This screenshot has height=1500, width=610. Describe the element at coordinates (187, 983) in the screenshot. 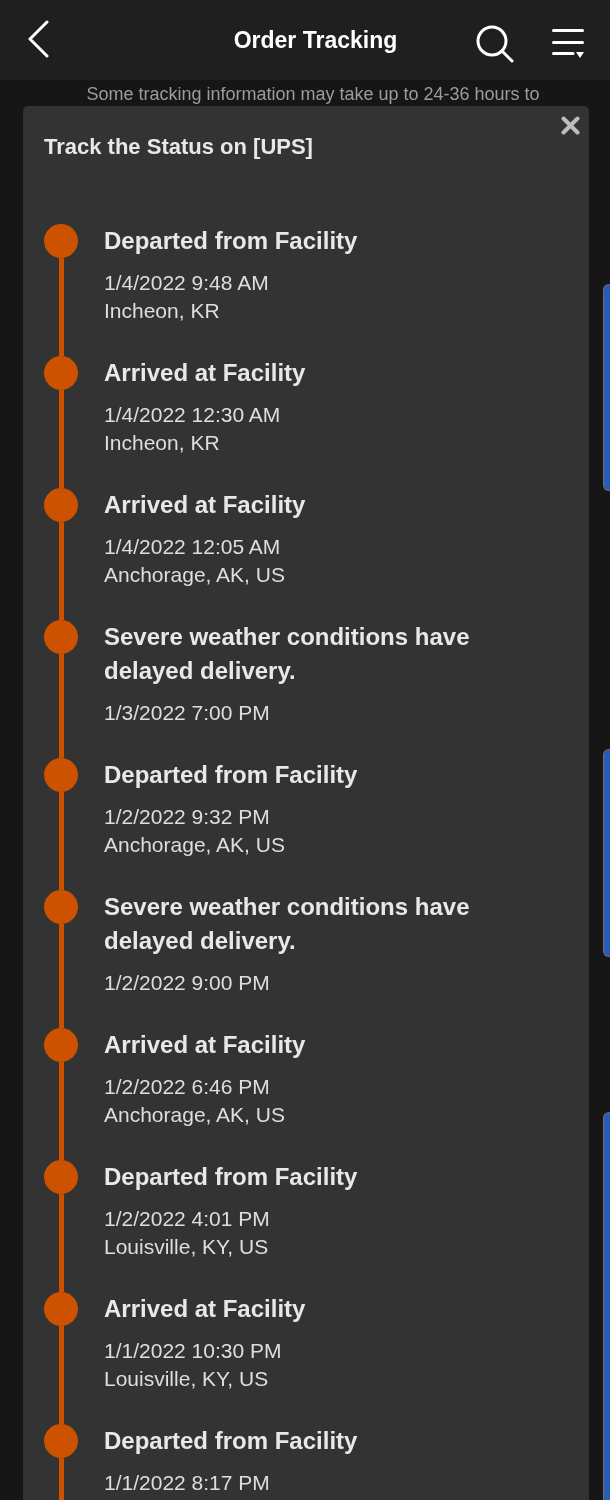

I see `event-date: 1/2/2022 9:00 PM` at that location.